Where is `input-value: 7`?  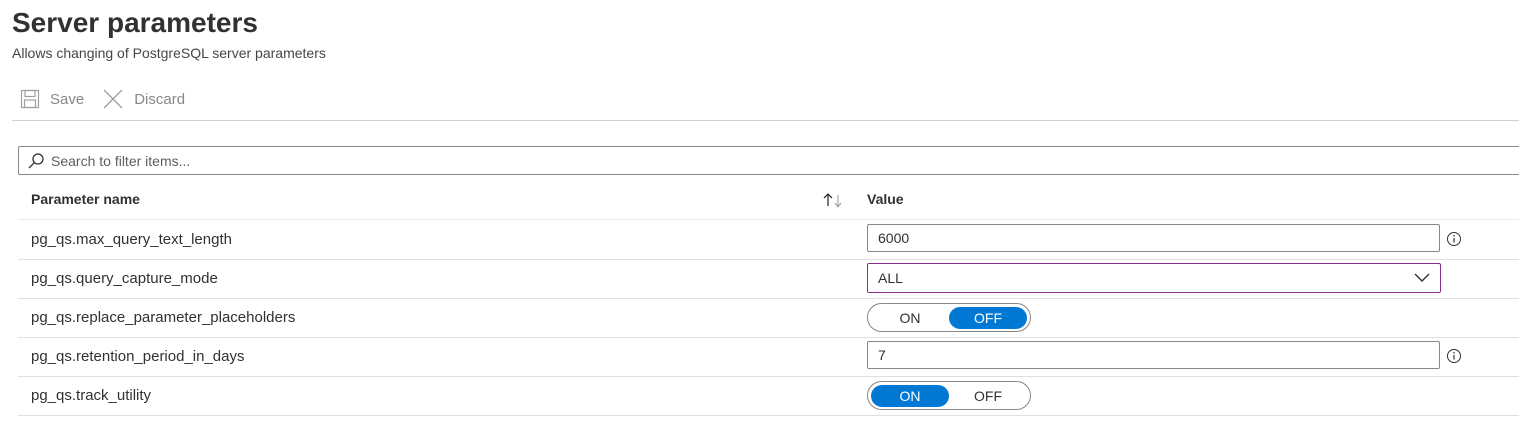
input-value: 7 is located at coordinates (882, 355).